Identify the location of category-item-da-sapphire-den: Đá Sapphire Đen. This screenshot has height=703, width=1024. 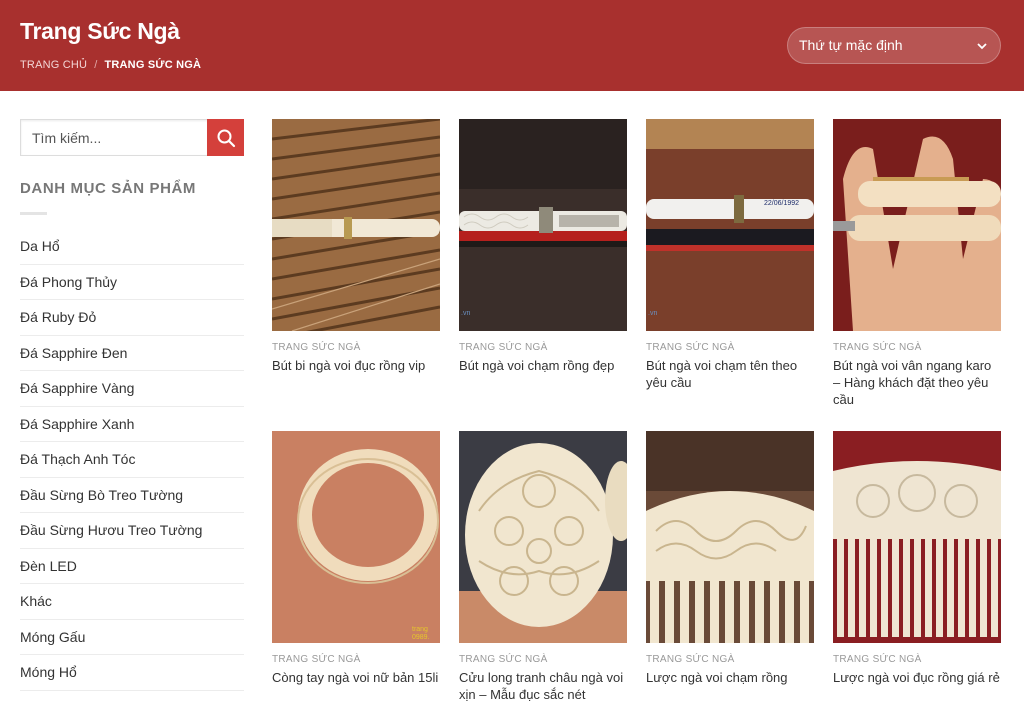
(132, 353).